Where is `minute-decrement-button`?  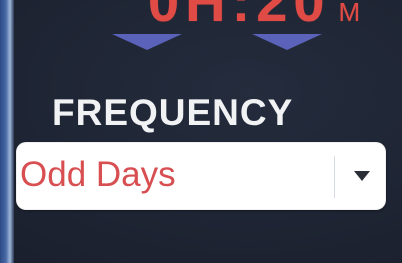
minute-decrement-button is located at coordinates (287, 42).